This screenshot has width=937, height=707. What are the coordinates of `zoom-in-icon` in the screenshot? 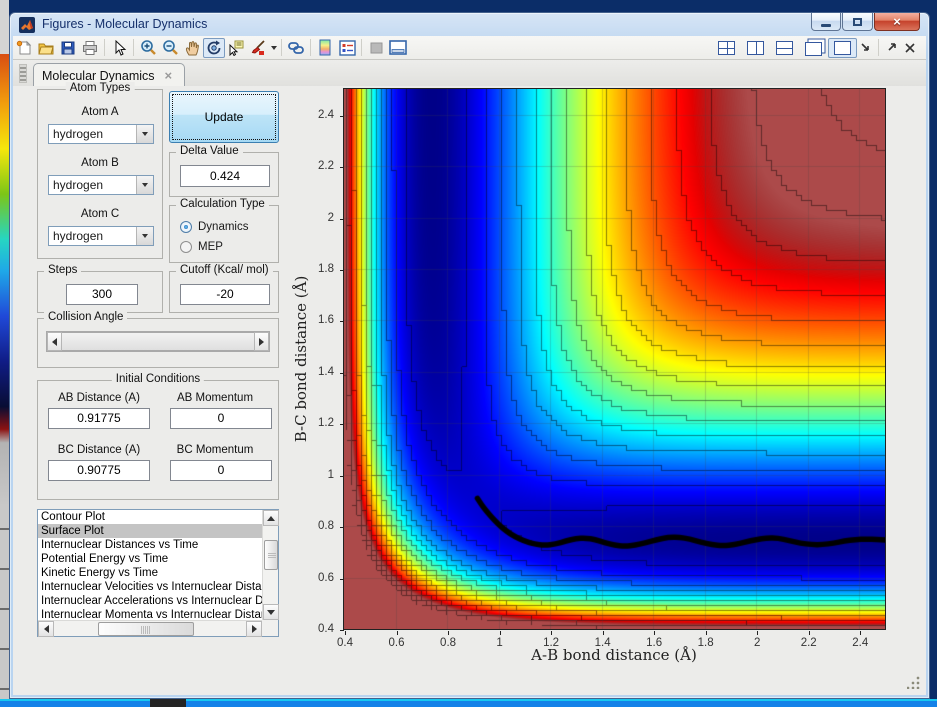 It's located at (148, 47).